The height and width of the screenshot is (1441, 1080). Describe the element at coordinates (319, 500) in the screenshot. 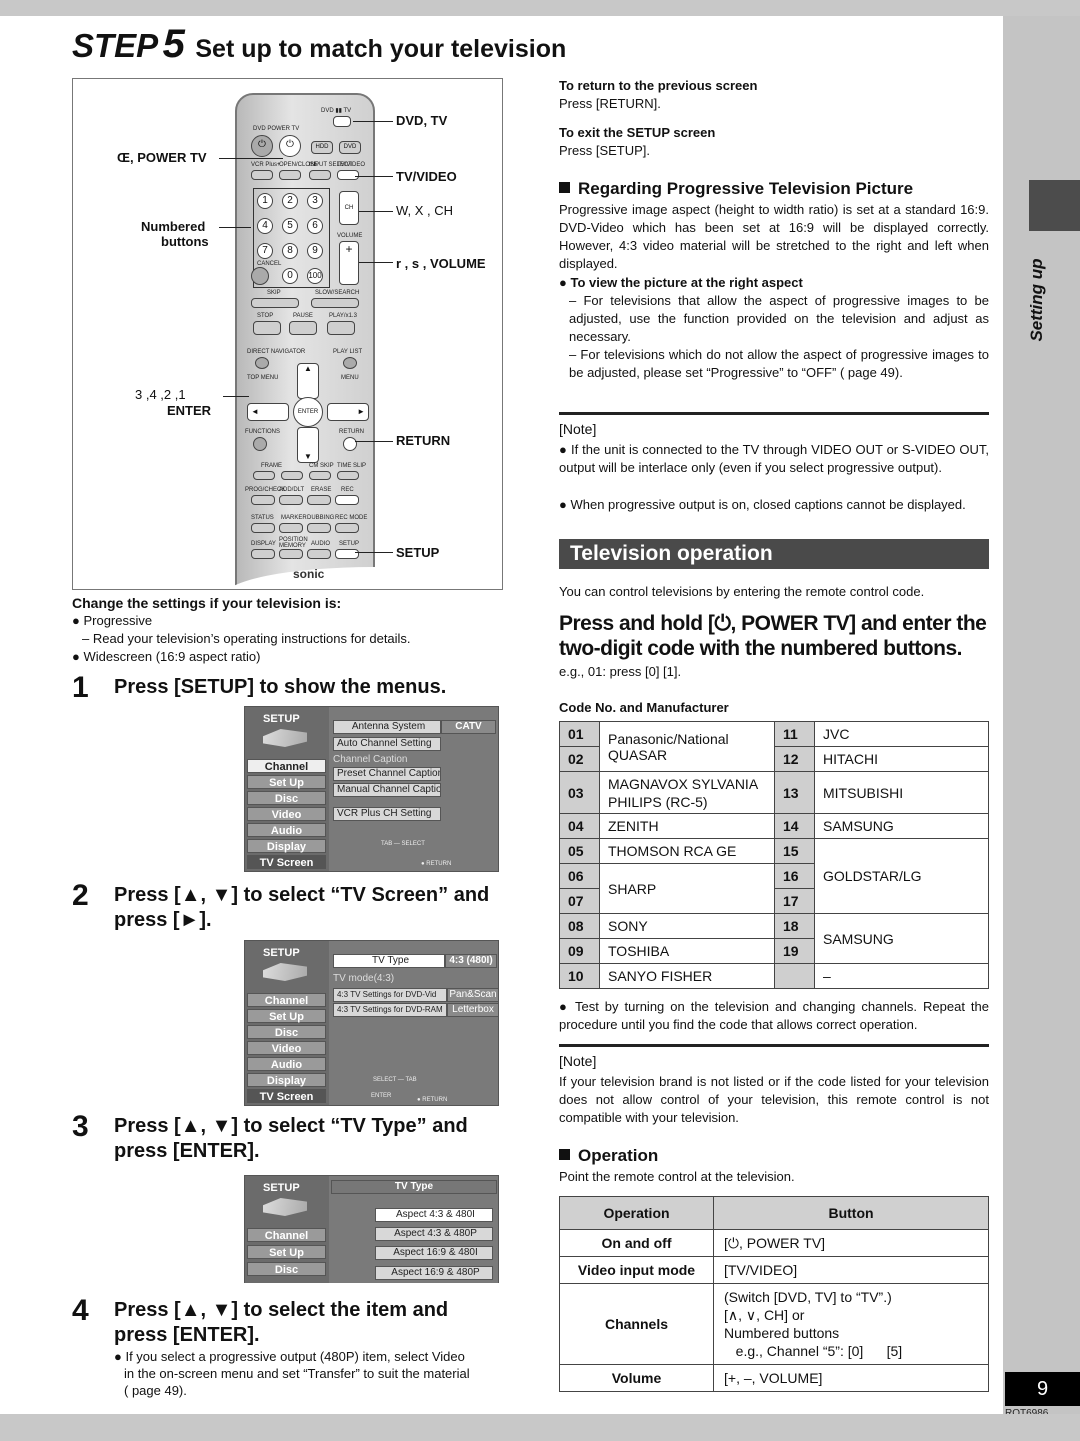

I see `erase-button` at that location.